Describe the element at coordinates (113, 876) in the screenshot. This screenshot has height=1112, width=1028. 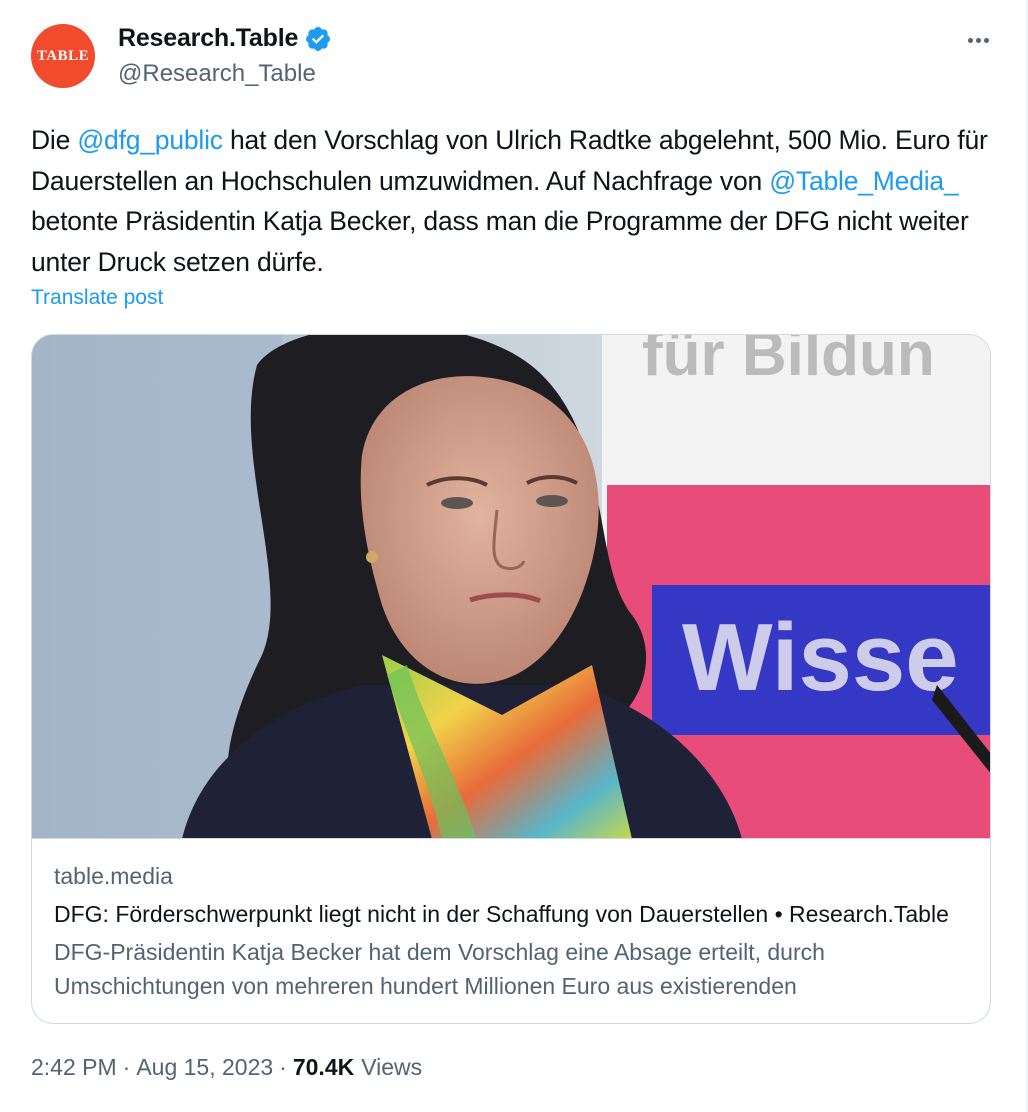
I see `card-domain: table.media` at that location.